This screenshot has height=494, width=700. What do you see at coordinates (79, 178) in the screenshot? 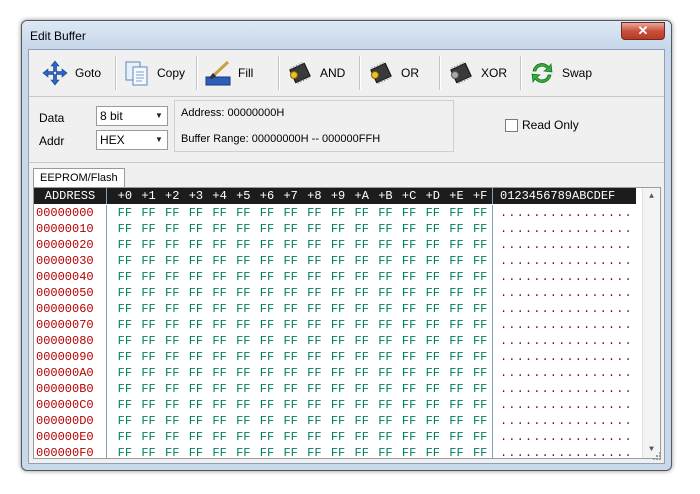
I see `tab-eeprom-flash: EEPROM/Flash` at bounding box center [79, 178].